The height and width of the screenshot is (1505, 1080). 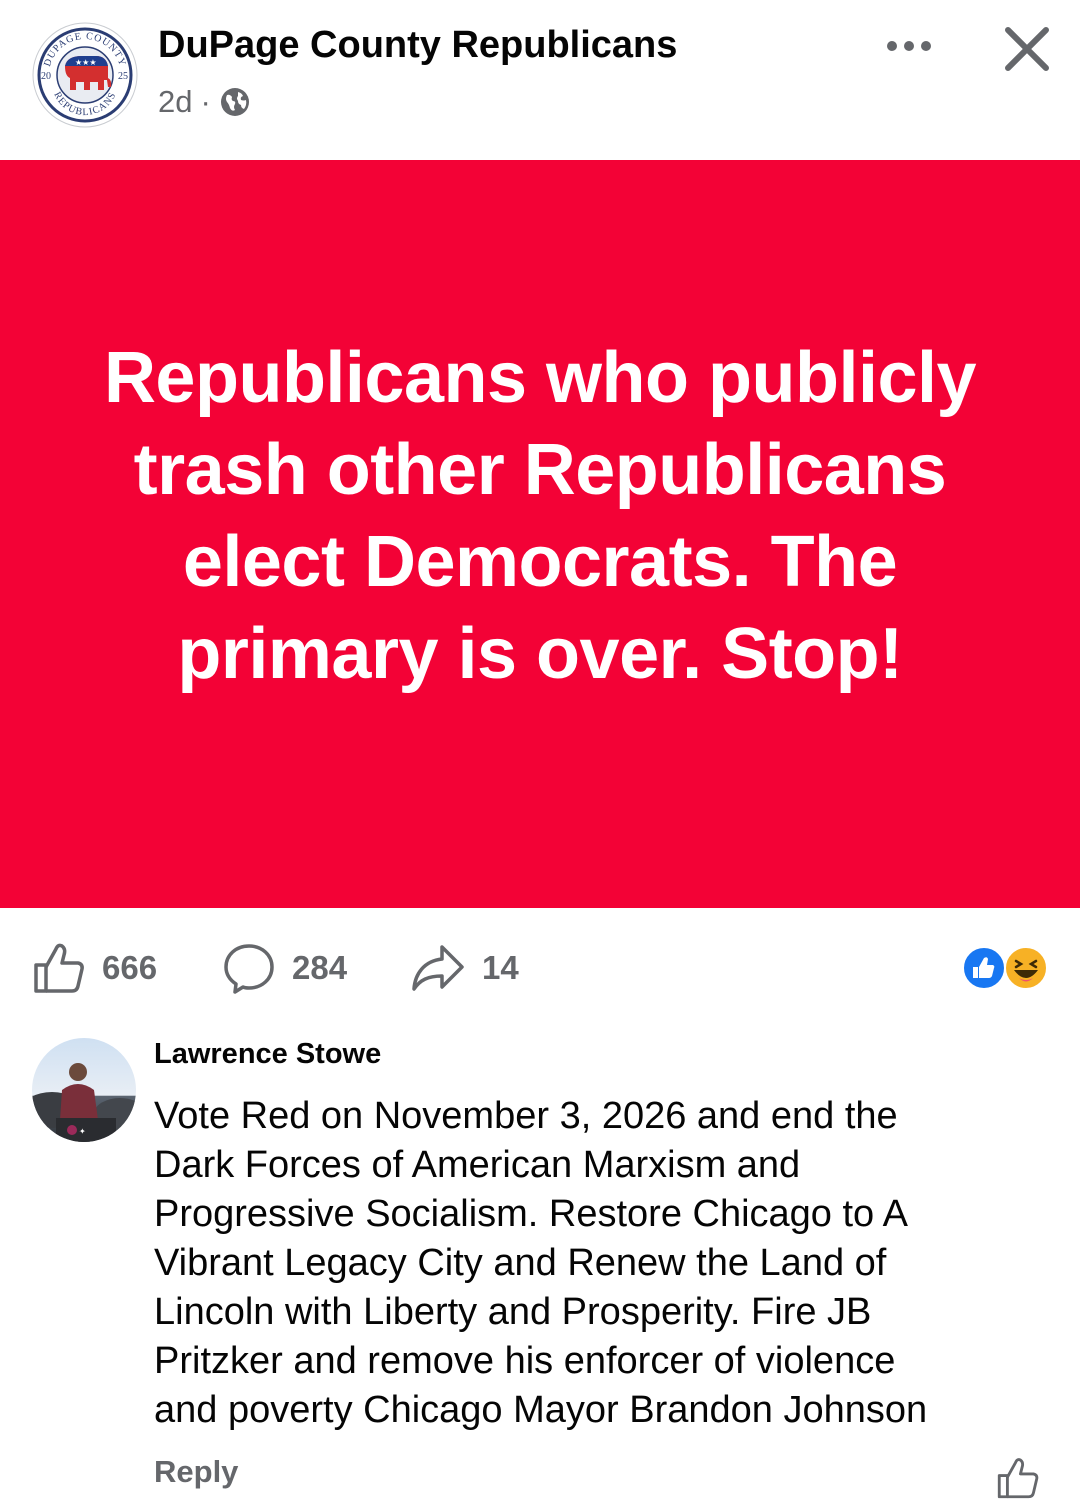 I want to click on haha-reaction-icon, so click(x=1026, y=968).